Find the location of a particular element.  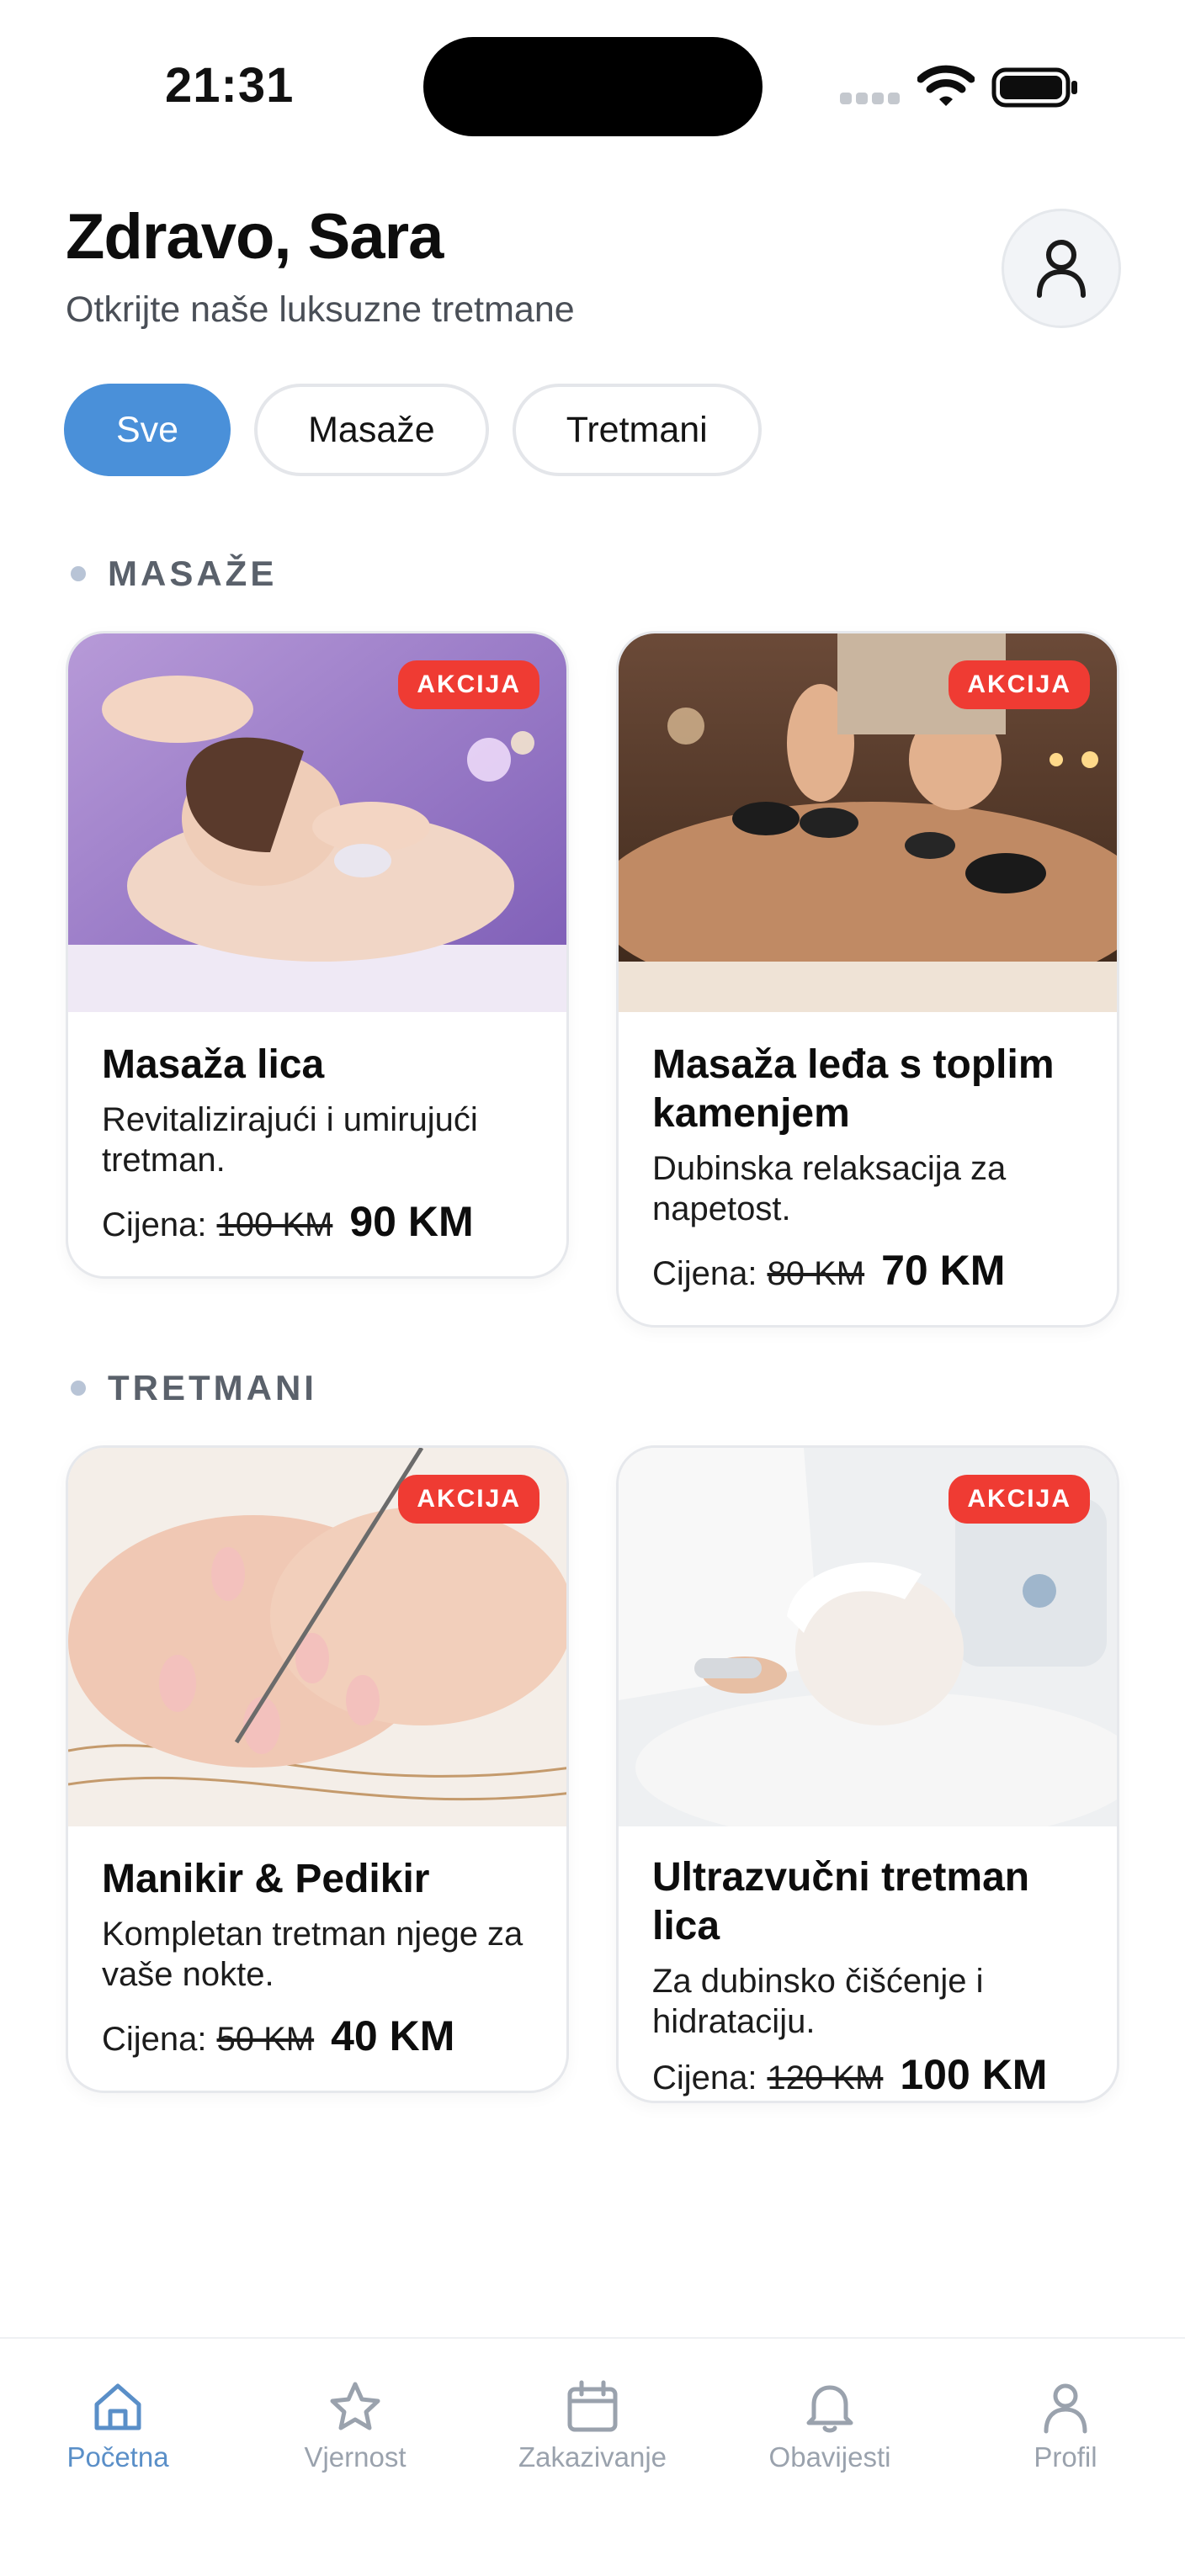

greeting-title: Zdravo, Sara is located at coordinates (255, 237).